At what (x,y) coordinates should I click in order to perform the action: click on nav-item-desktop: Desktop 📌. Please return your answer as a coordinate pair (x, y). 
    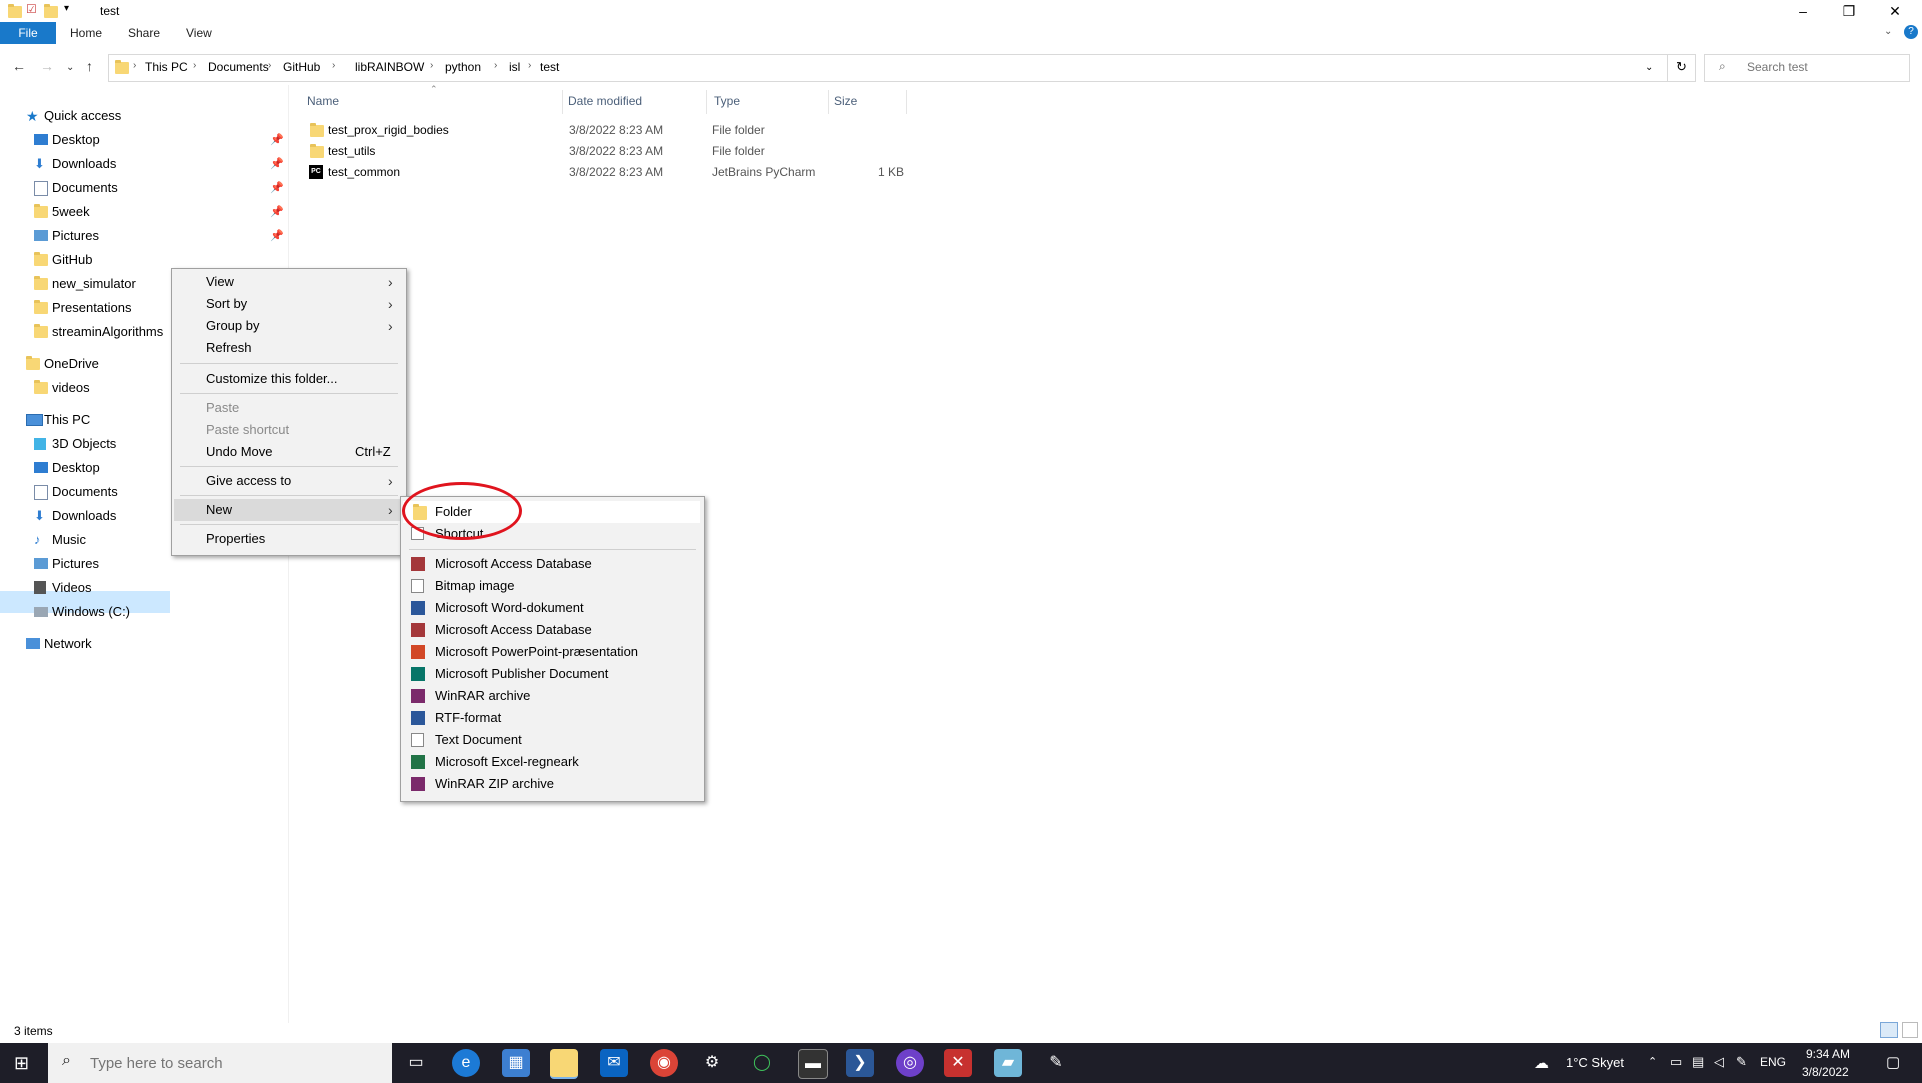
    Looking at the image, I should click on (159, 140).